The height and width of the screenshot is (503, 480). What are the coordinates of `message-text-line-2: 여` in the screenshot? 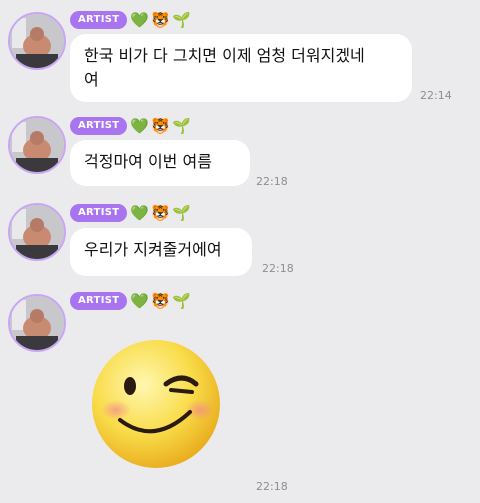 It's located at (91, 79).